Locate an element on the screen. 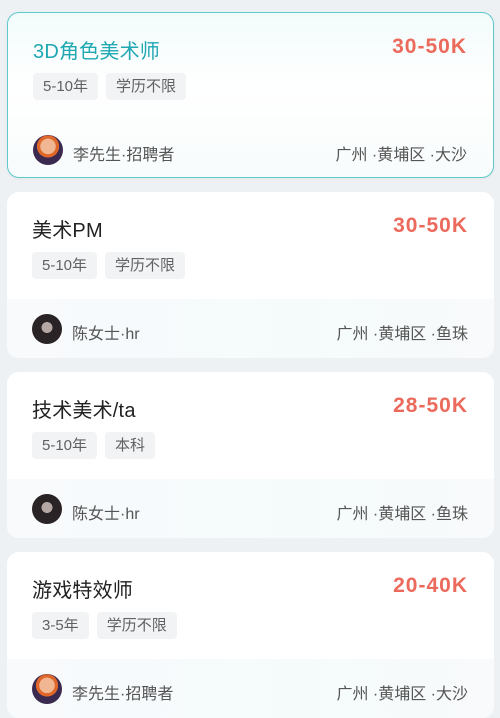 The image size is (500, 718). job-title: 技术美术/ta is located at coordinates (84, 411).